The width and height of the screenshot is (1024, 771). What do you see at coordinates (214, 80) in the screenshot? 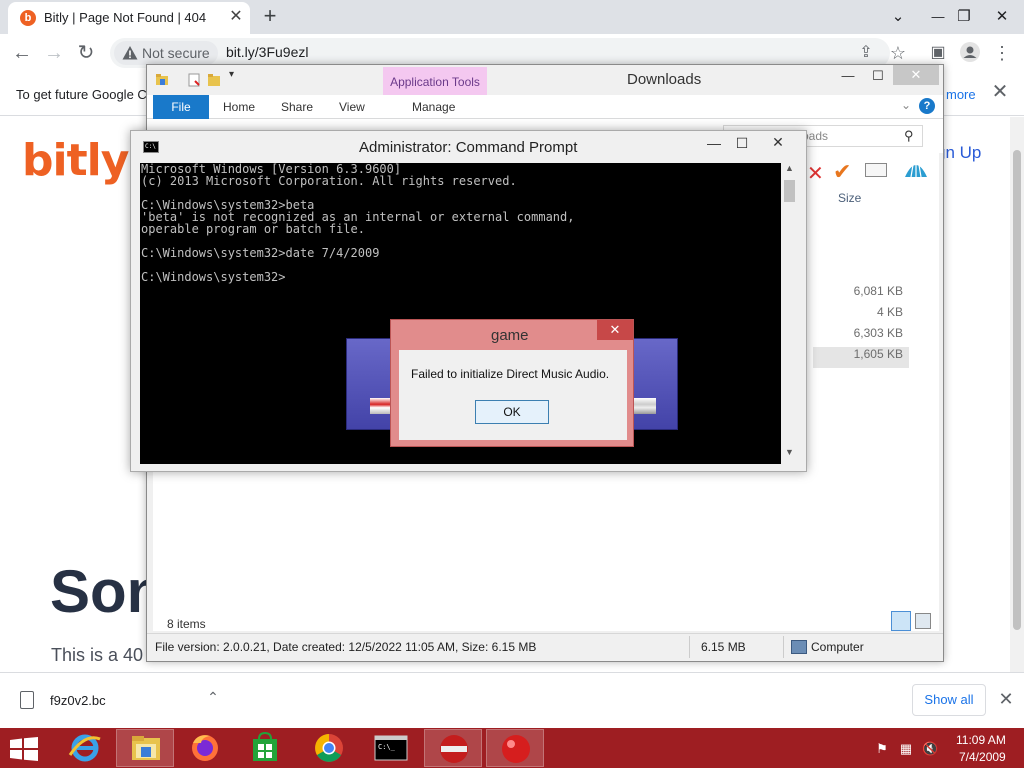
I see `new-folder-icon` at bounding box center [214, 80].